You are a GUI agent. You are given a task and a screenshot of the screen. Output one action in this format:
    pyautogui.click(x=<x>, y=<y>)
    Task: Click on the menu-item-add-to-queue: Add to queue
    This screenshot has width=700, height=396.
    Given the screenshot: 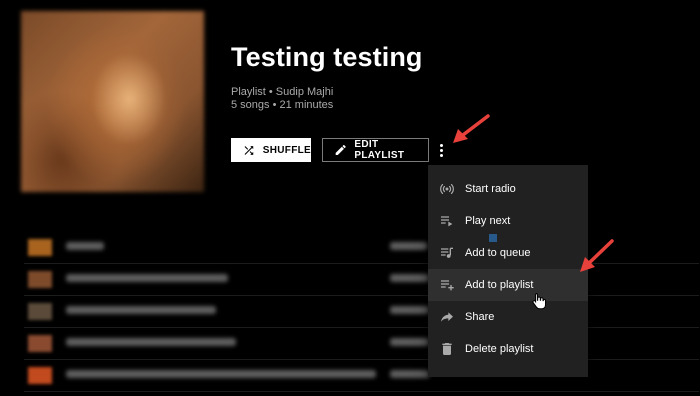 What is the action you would take?
    pyautogui.click(x=508, y=253)
    